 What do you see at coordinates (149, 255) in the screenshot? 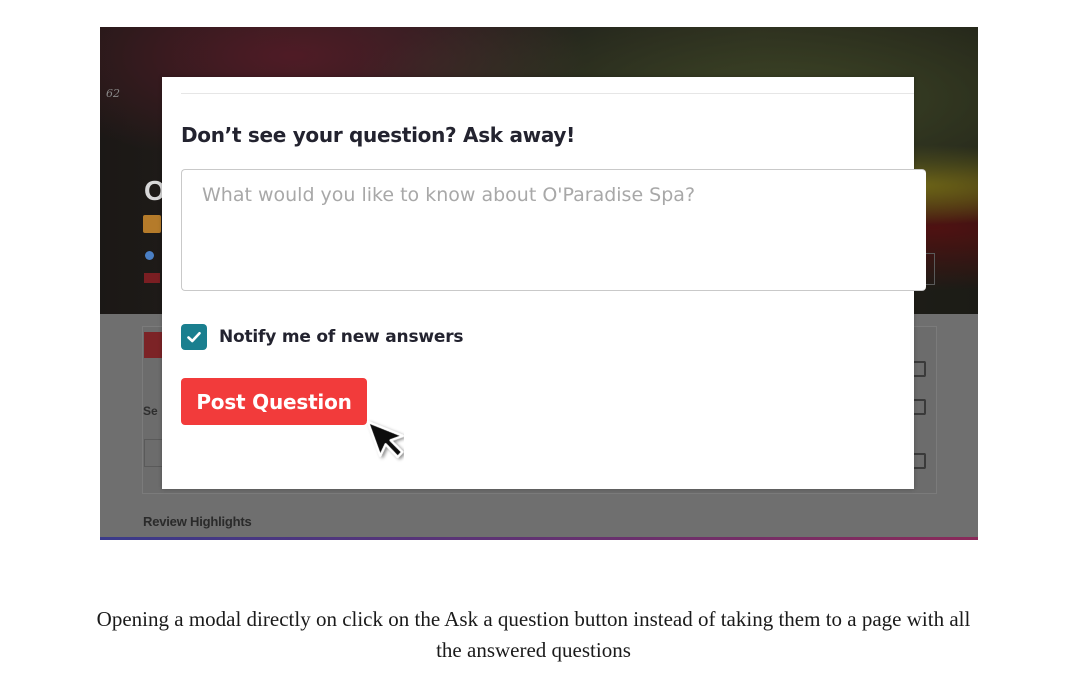
I see `verified-icon` at bounding box center [149, 255].